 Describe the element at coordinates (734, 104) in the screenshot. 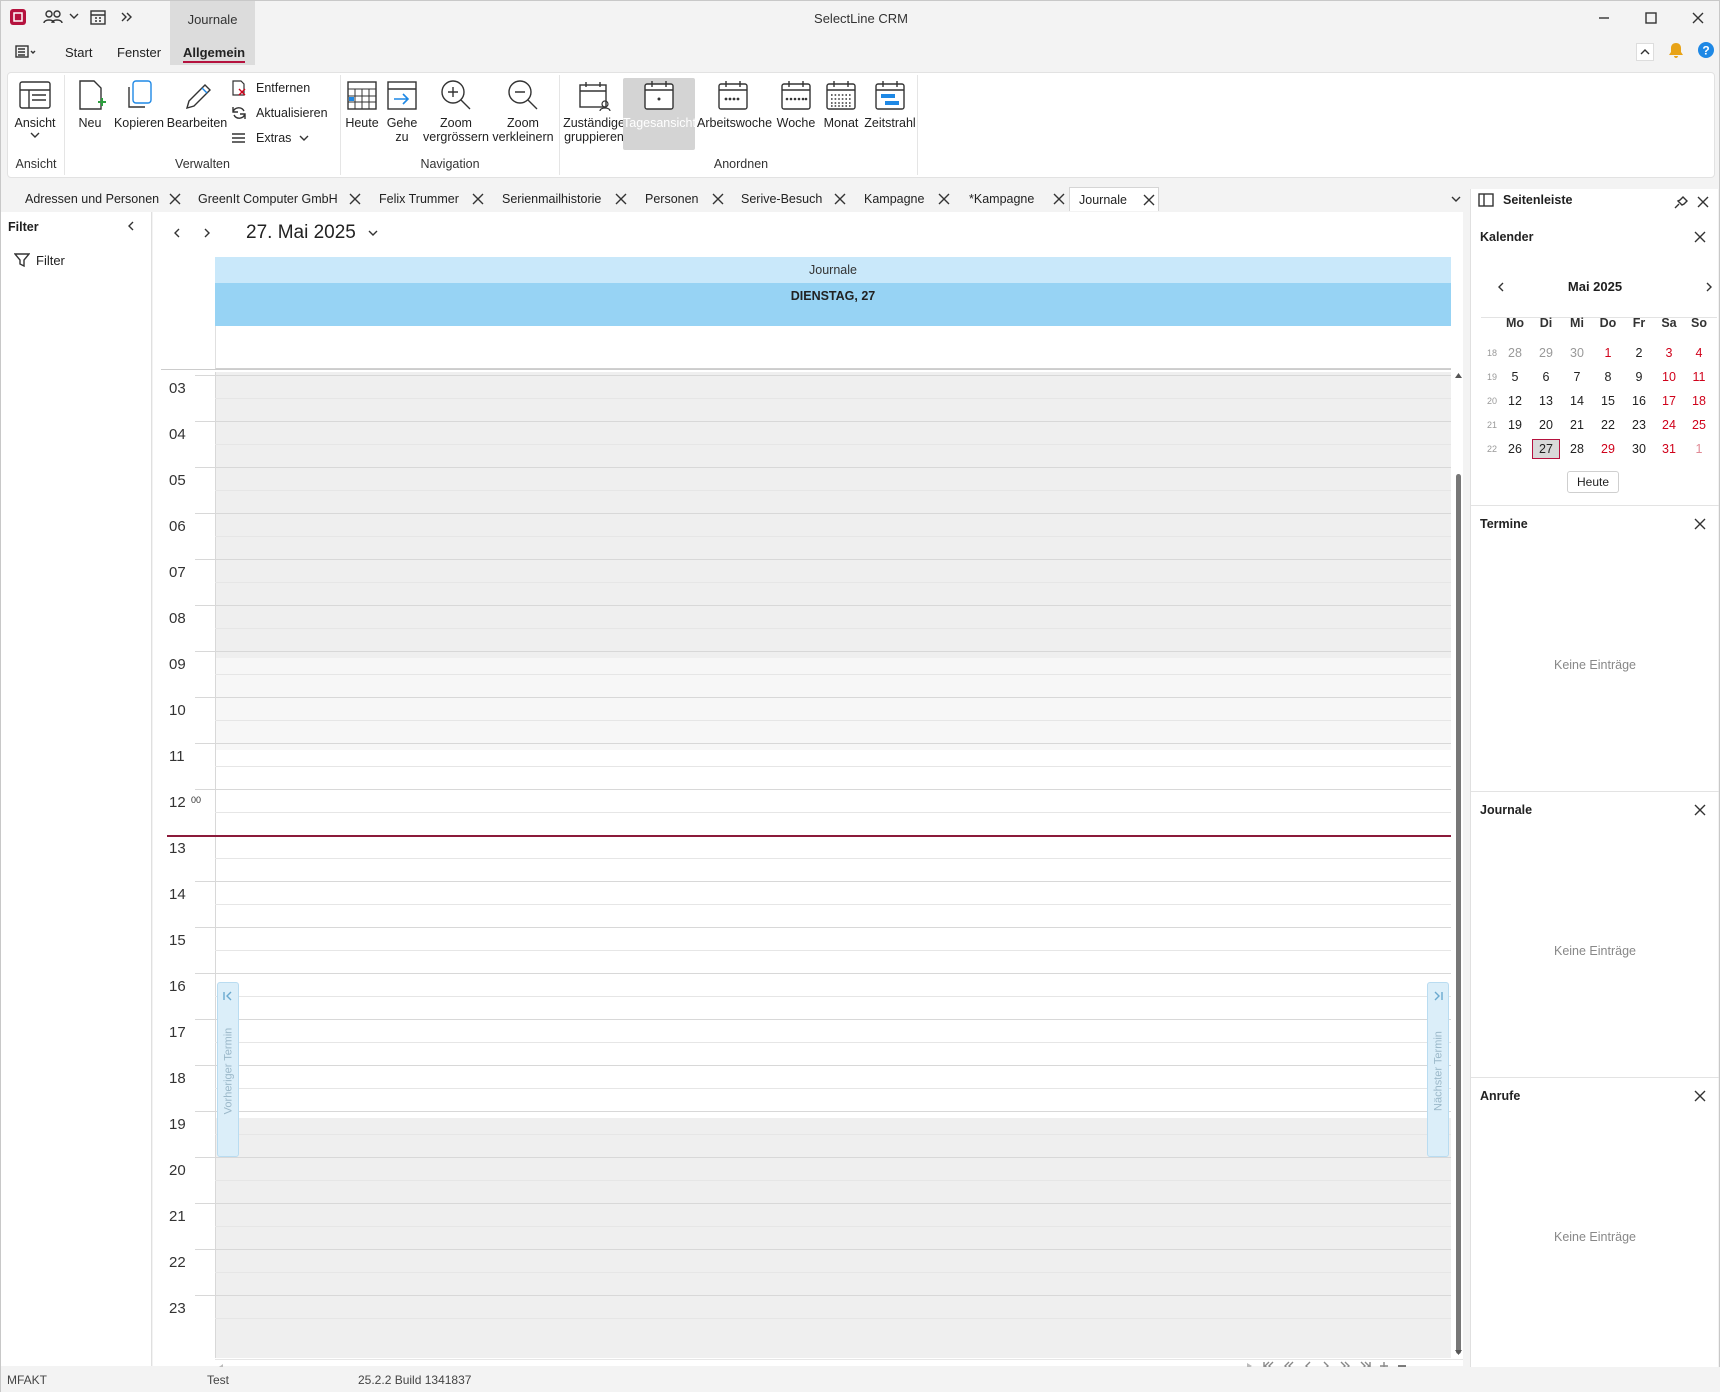

I see `arbeitswoche-button: Arbeitswoche` at that location.